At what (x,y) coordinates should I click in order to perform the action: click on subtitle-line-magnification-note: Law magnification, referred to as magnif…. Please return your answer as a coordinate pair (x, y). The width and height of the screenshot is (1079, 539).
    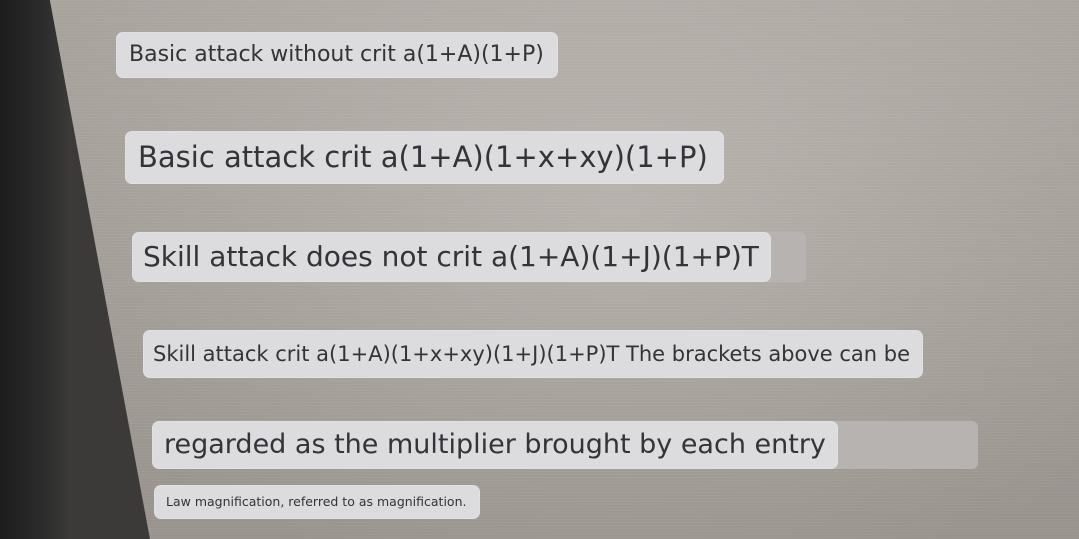
    Looking at the image, I should click on (317, 502).